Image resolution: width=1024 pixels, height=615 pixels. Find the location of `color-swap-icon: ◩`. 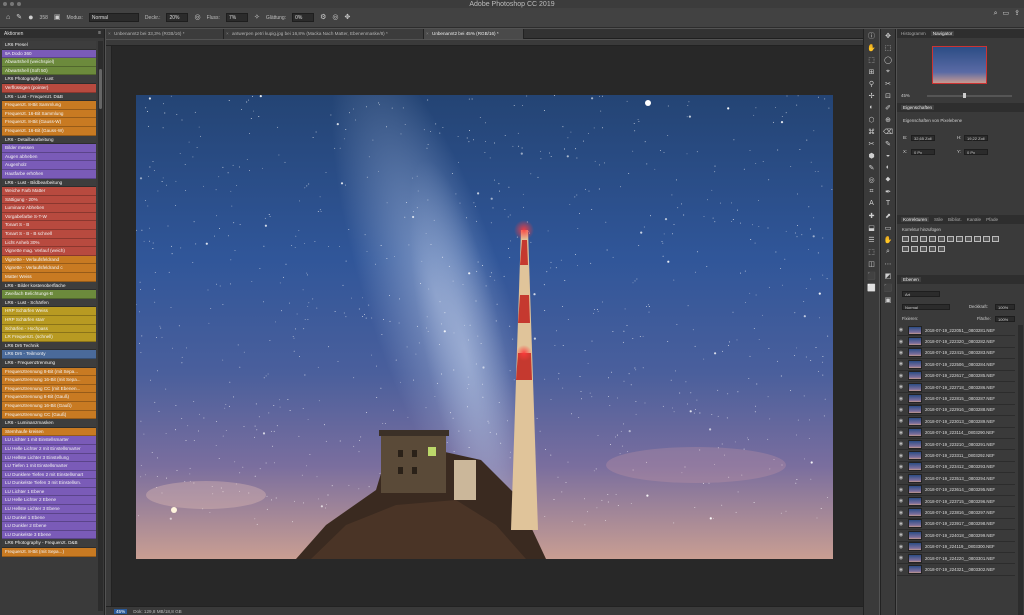

color-swap-icon: ◩ is located at coordinates (888, 275).